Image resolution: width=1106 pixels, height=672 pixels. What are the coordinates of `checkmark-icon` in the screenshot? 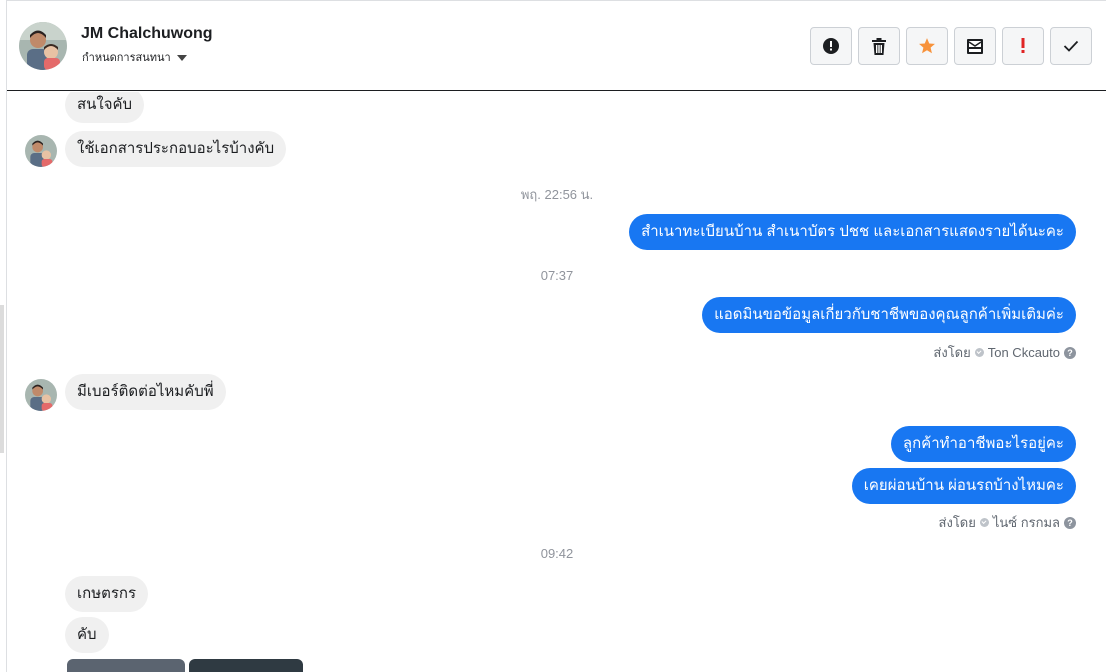 It's located at (1071, 46).